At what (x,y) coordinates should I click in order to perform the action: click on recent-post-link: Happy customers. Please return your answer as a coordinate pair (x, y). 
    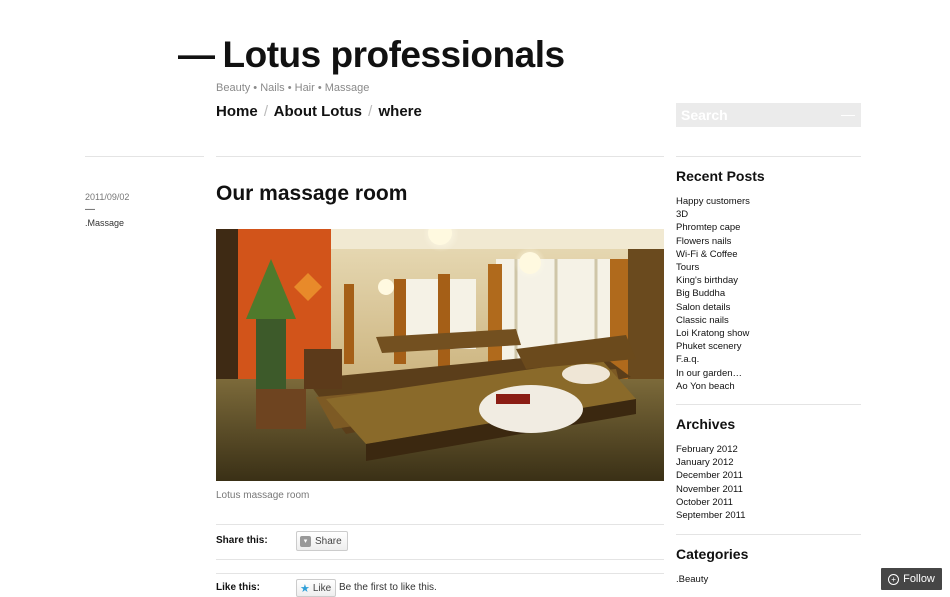
    Looking at the image, I should click on (713, 201).